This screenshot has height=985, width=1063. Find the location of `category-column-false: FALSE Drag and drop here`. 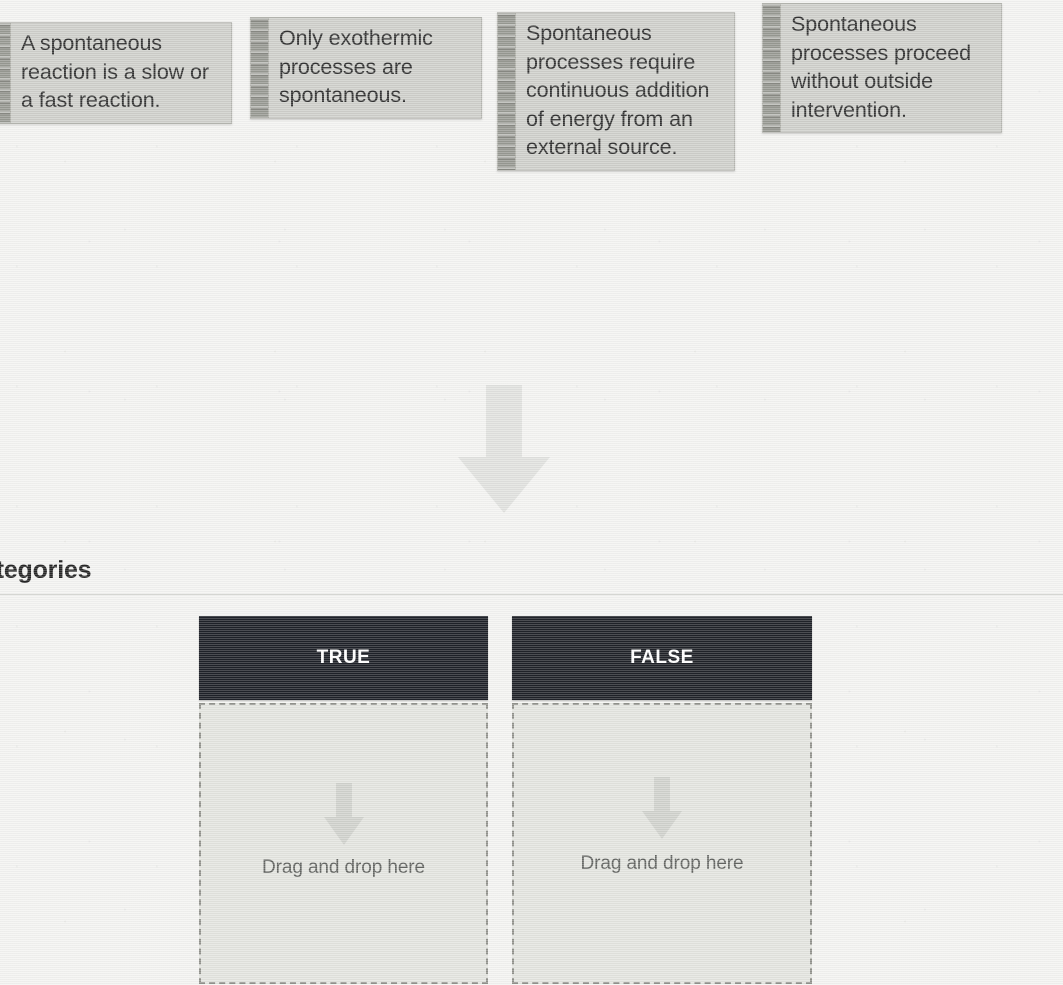

category-column-false: FALSE Drag and drop here is located at coordinates (662, 800).